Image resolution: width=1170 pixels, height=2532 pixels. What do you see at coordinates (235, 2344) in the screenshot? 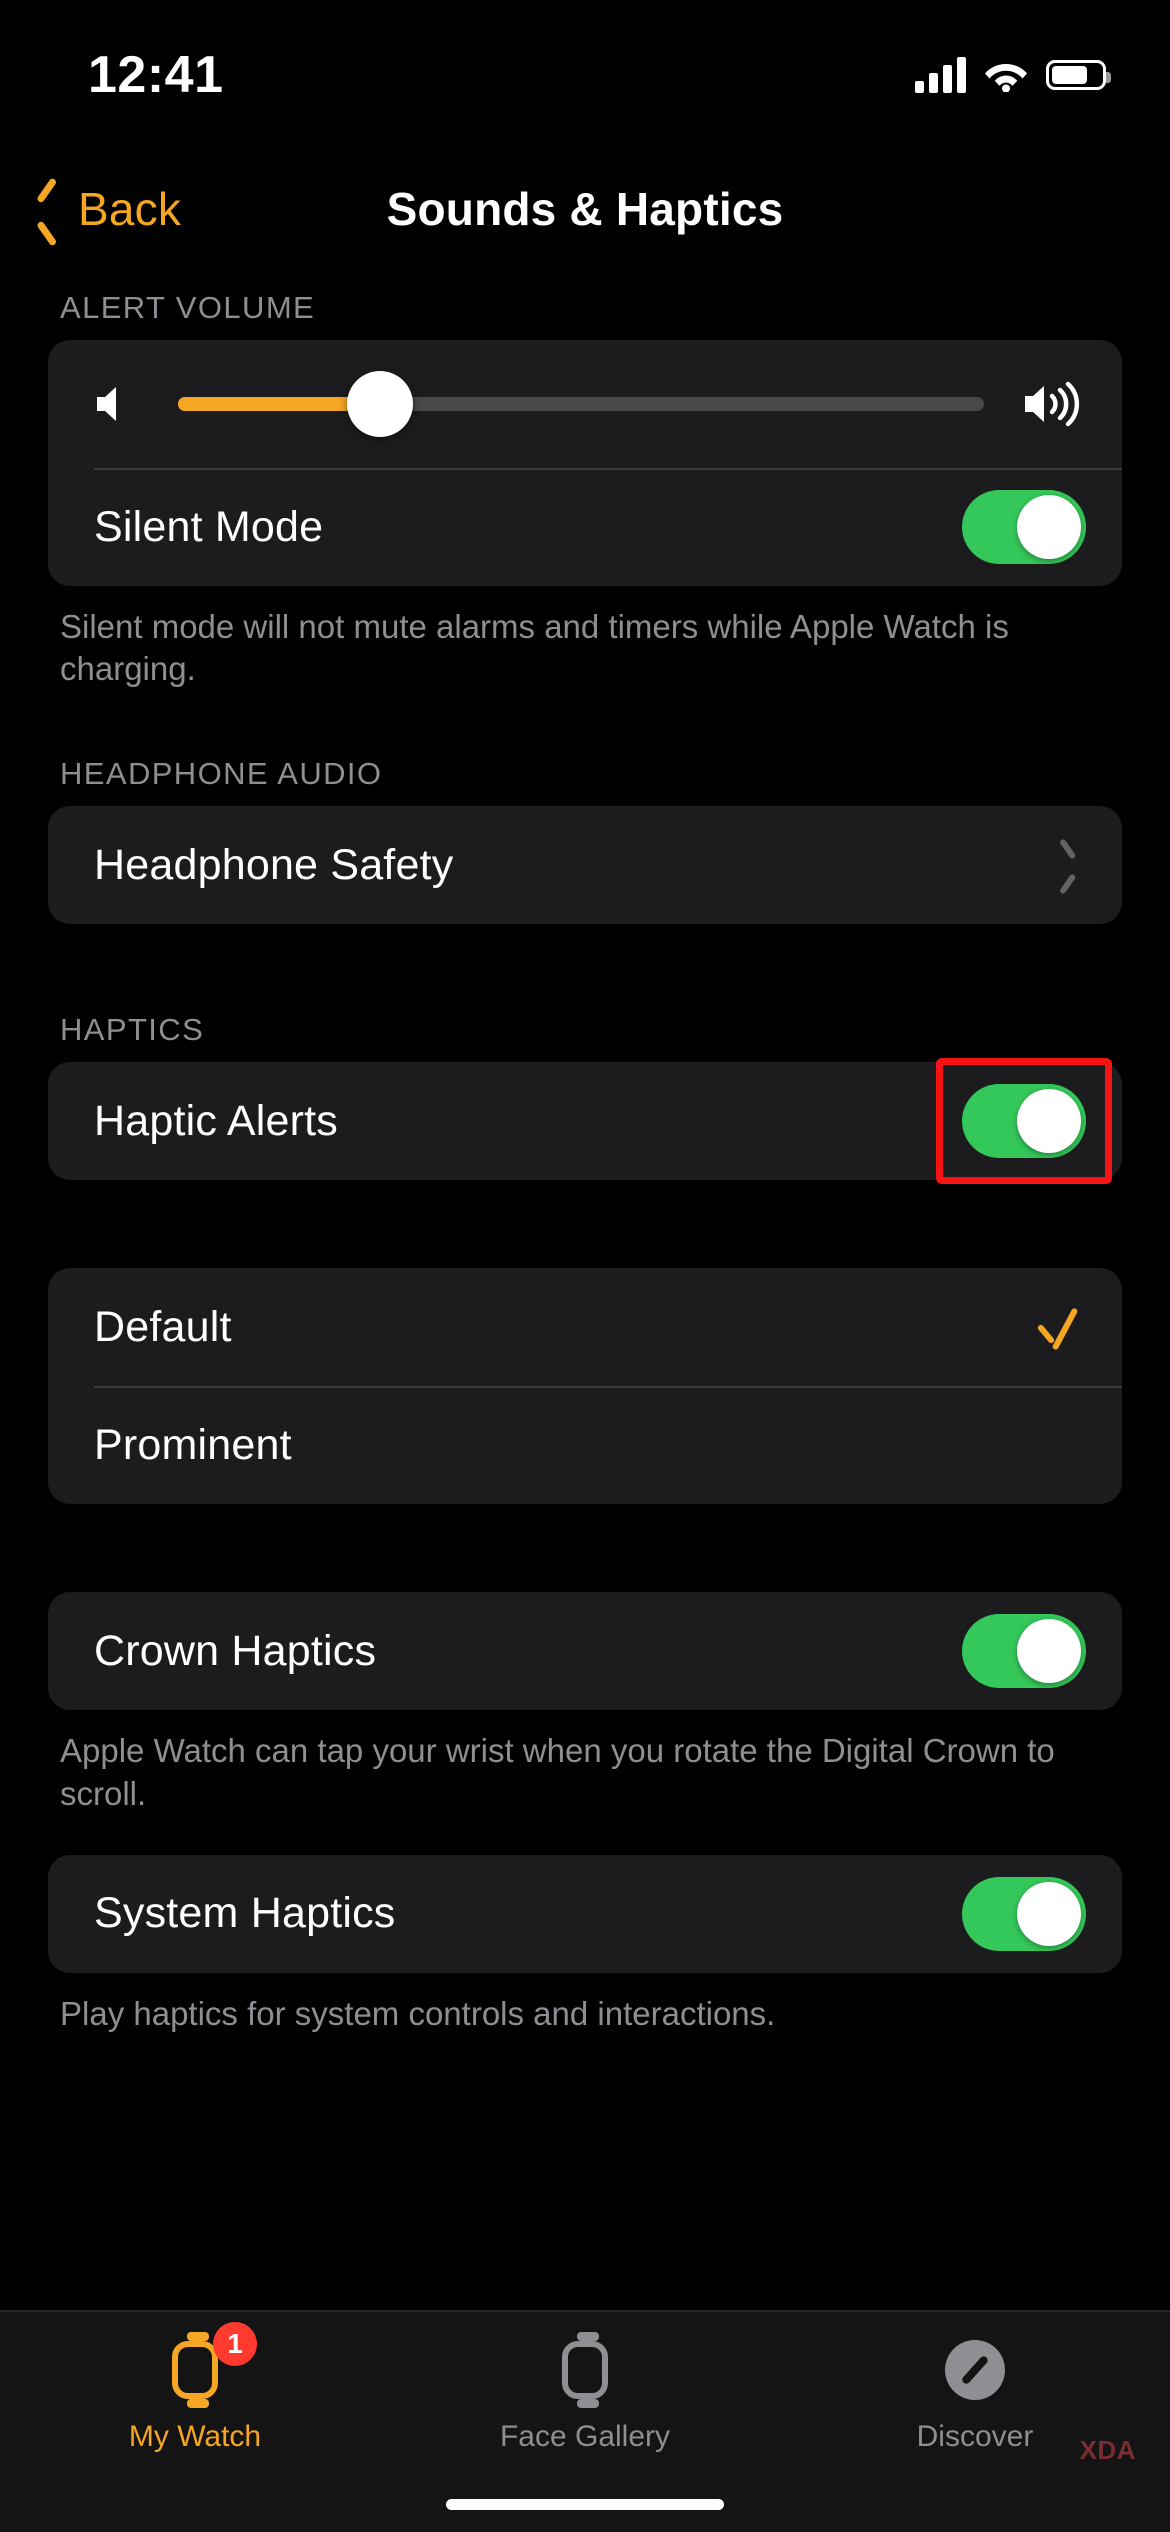
I see `my-watch-badge: 1` at bounding box center [235, 2344].